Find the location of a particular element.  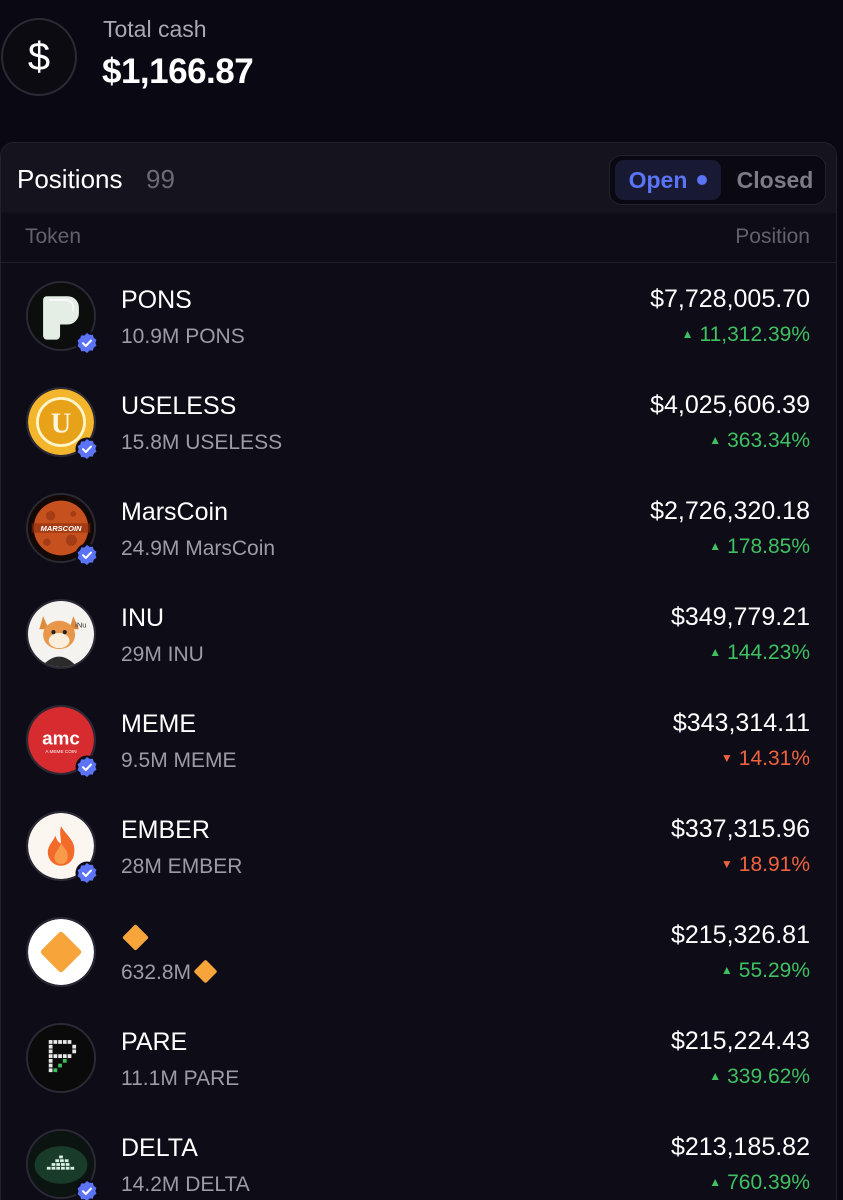

positions-title: Positions is located at coordinates (70, 179).